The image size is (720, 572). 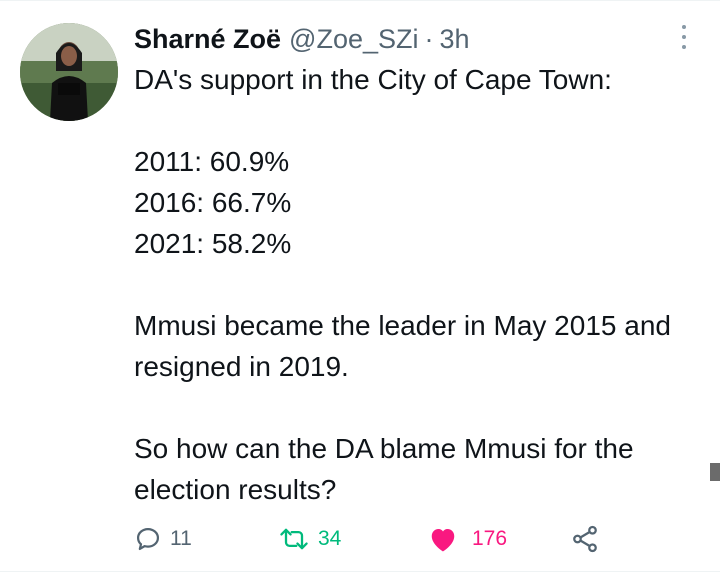 What do you see at coordinates (455, 39) in the screenshot?
I see `timestamp: 3h` at bounding box center [455, 39].